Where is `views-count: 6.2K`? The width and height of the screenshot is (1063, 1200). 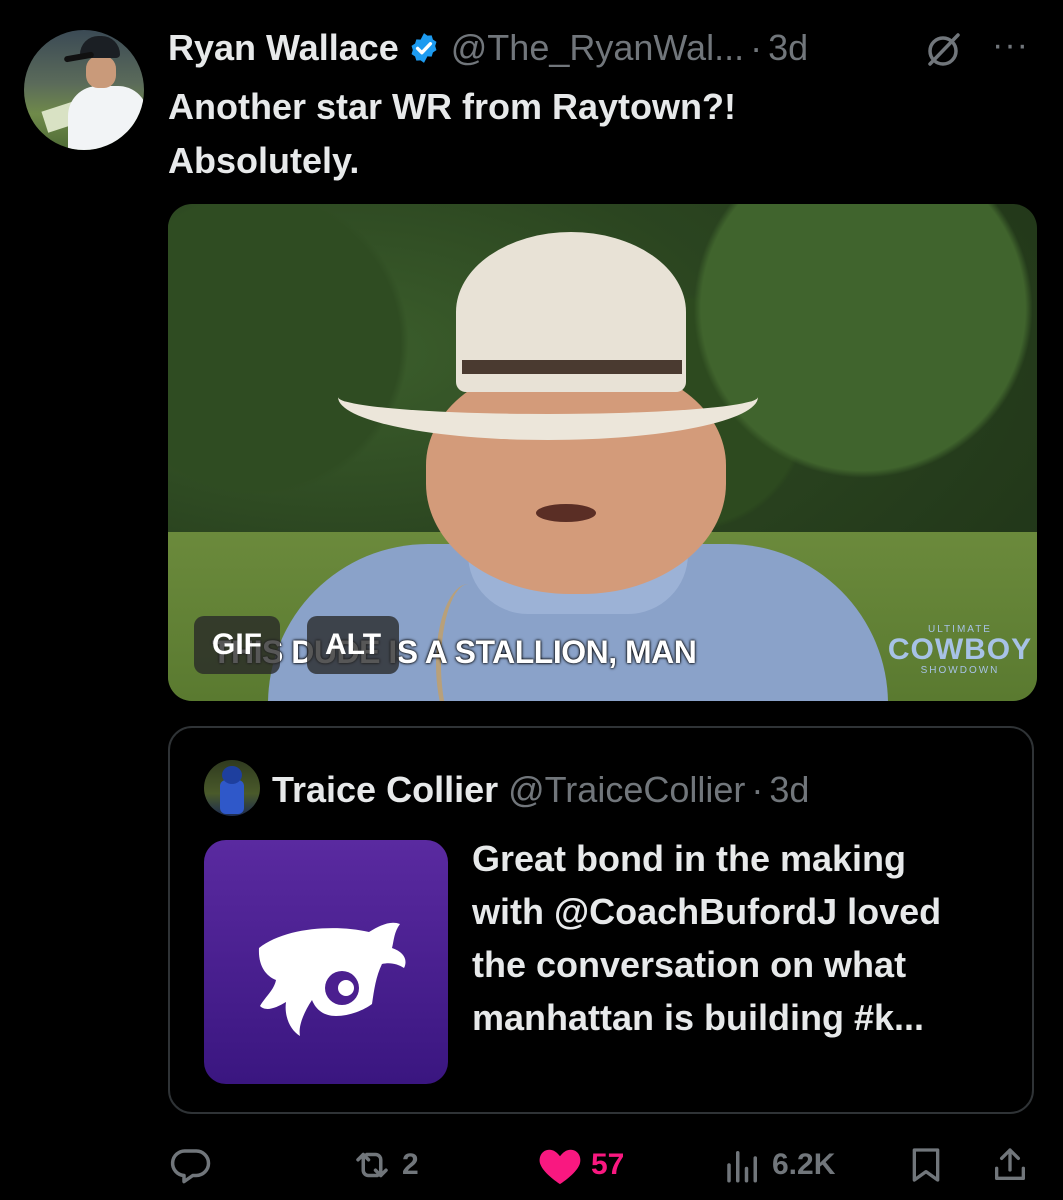 views-count: 6.2K is located at coordinates (804, 1164).